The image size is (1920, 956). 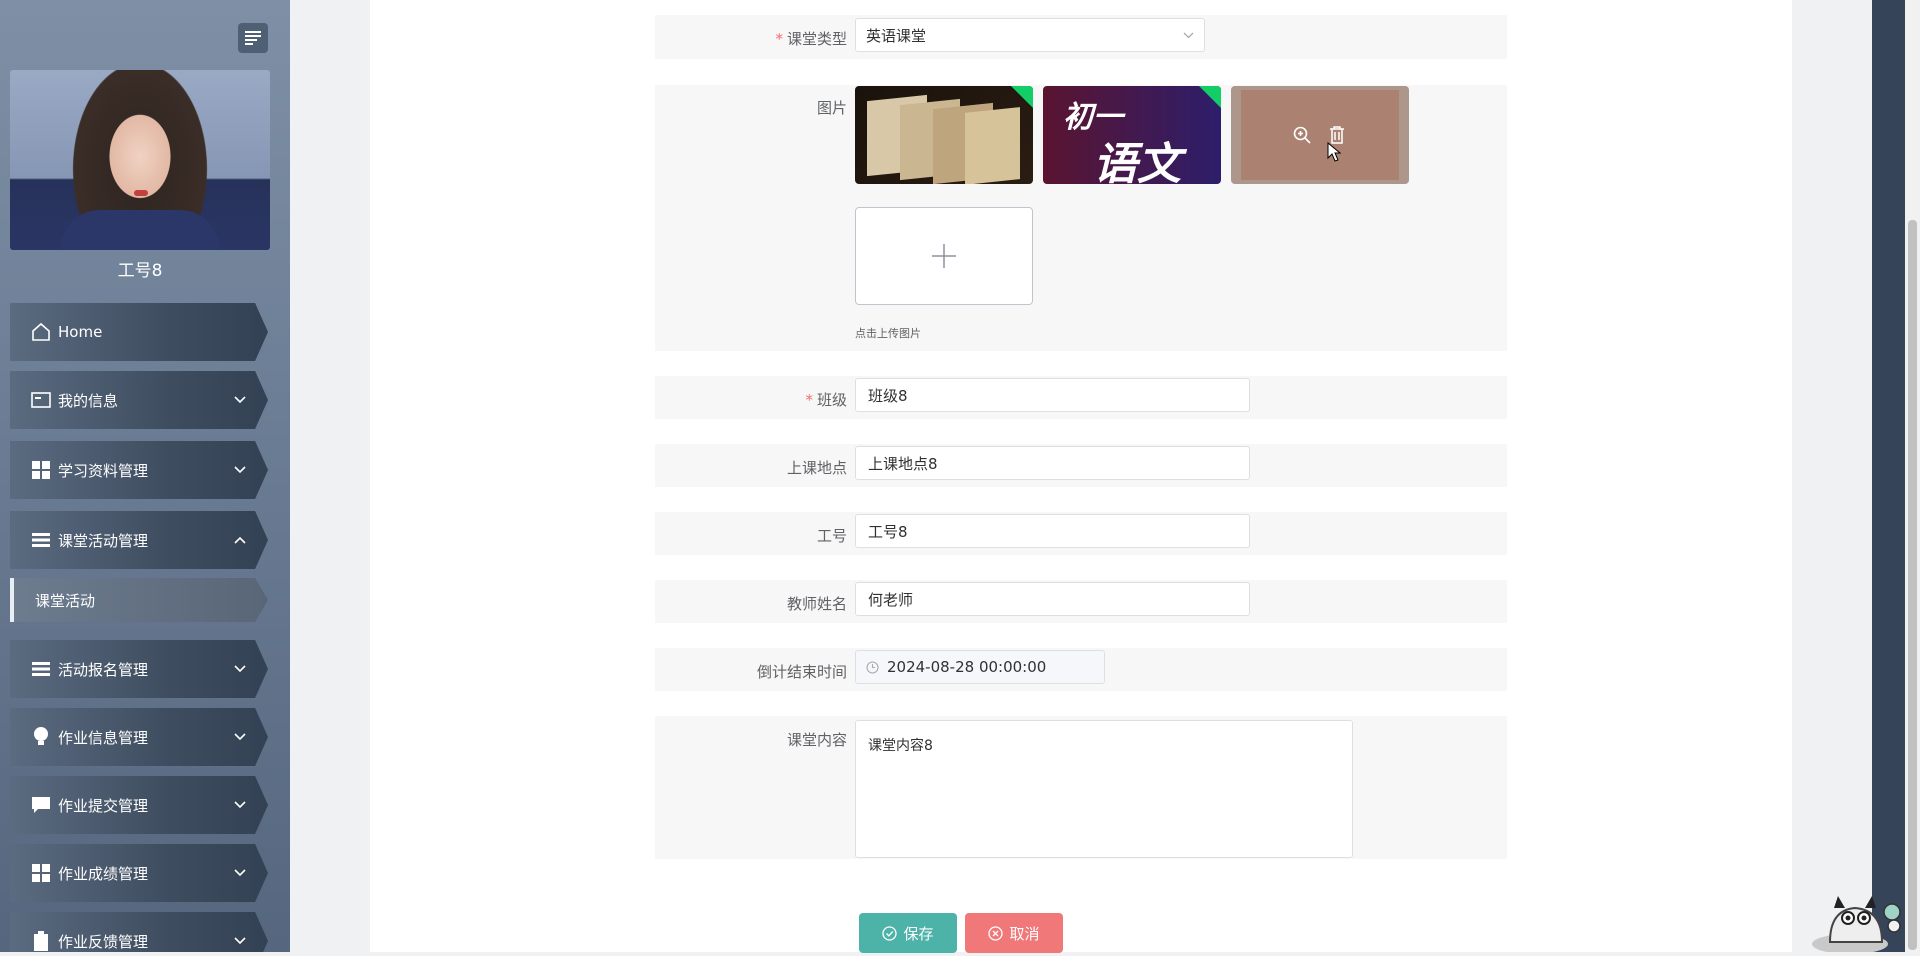 I want to click on class-group-label: 班级, so click(x=831, y=400).